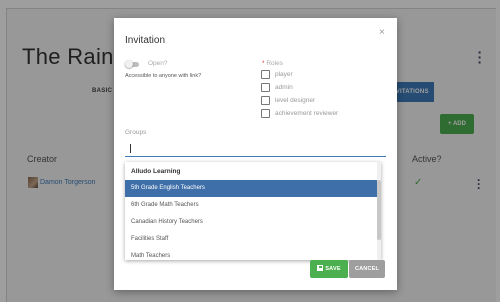  What do you see at coordinates (158, 63) in the screenshot?
I see `open-toggle-label: Open?` at bounding box center [158, 63].